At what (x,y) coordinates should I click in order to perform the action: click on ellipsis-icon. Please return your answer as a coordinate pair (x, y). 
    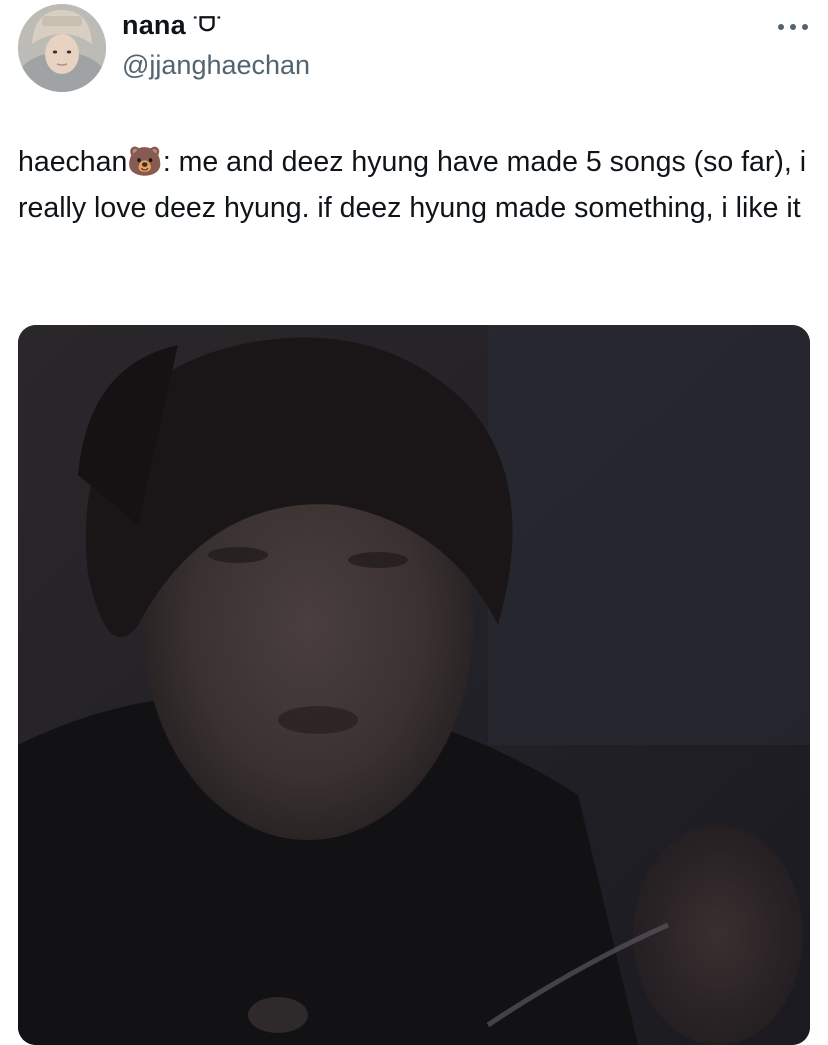
    Looking at the image, I should click on (793, 27).